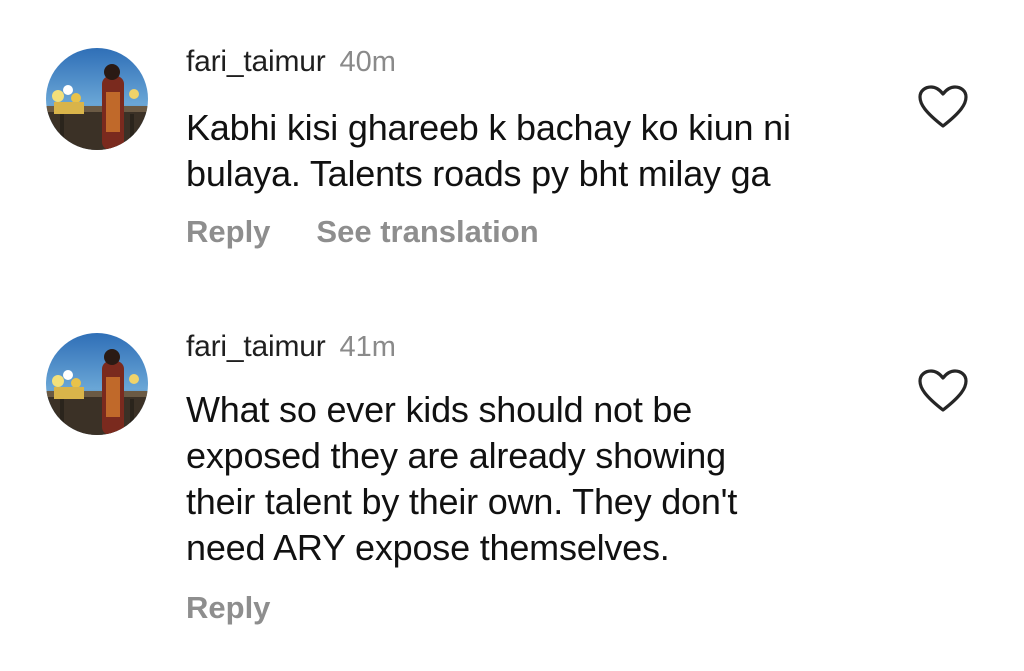  I want to click on comment-text-line: bulaya. Talents roads py bht milay ga, so click(478, 173).